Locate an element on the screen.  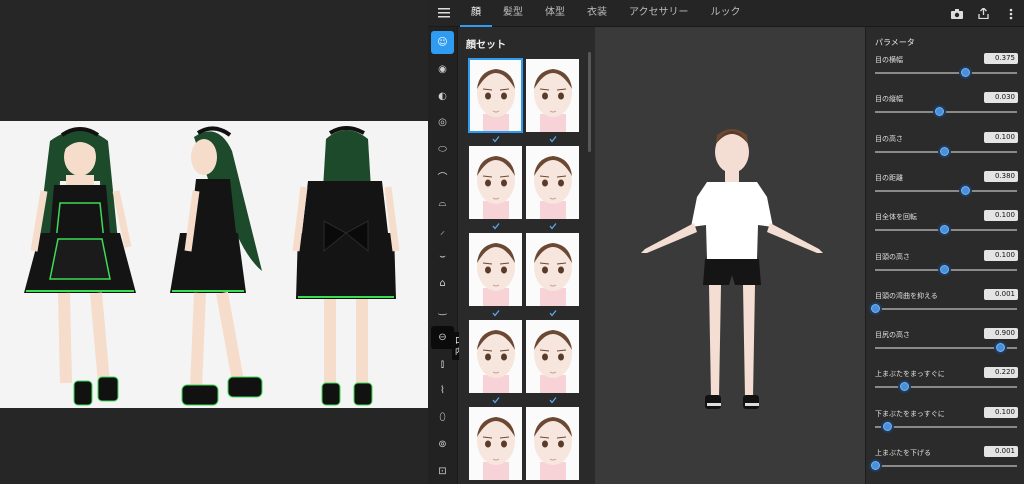
rail-button-eyelid: ⌣ is located at coordinates (442, 256).